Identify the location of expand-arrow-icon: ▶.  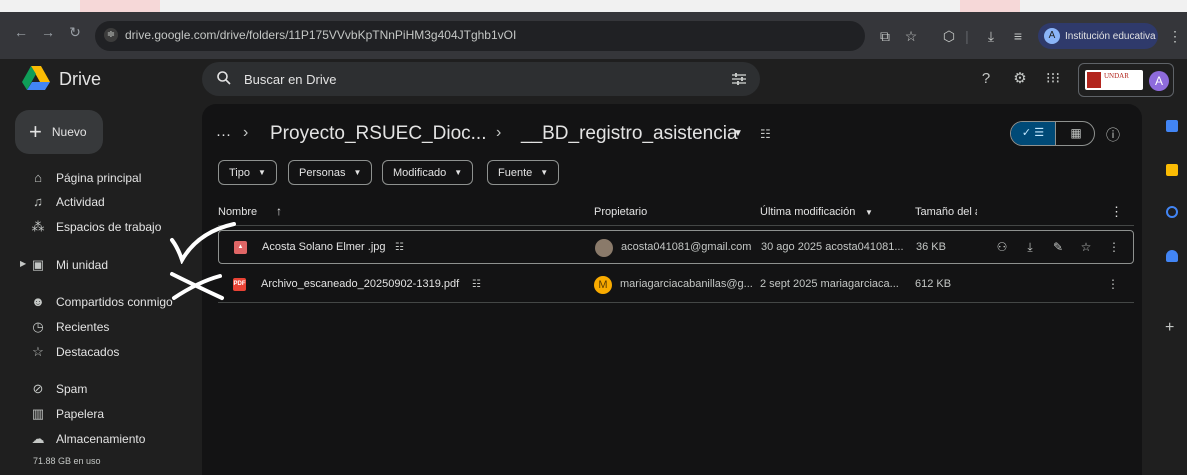
(23, 263).